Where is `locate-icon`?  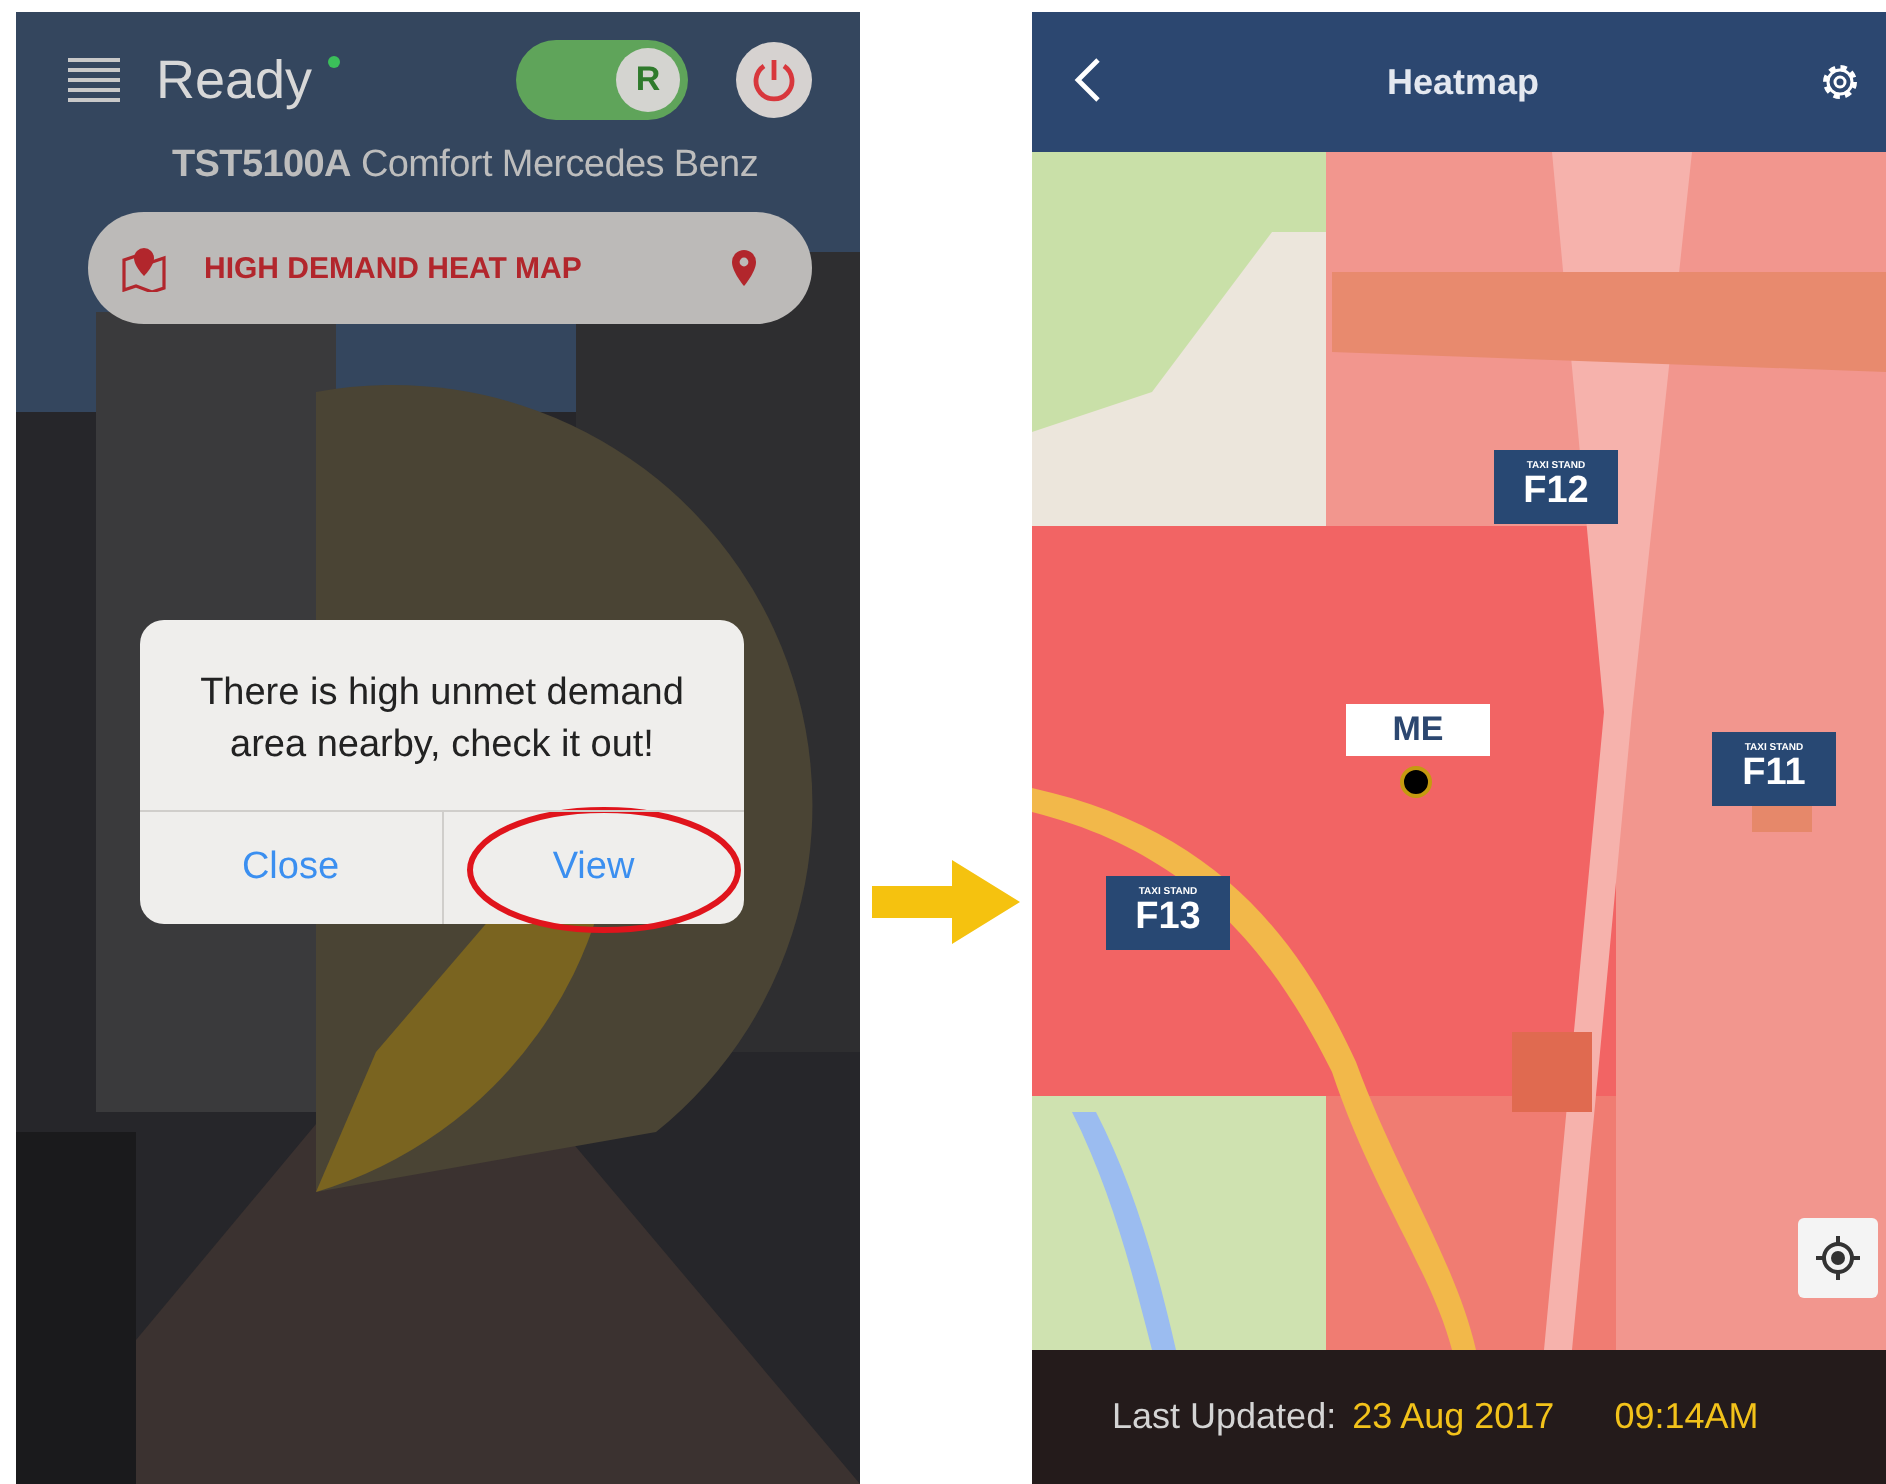 locate-icon is located at coordinates (1838, 1258).